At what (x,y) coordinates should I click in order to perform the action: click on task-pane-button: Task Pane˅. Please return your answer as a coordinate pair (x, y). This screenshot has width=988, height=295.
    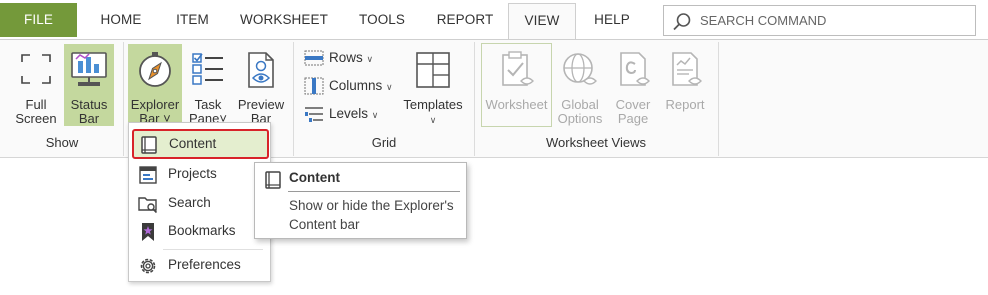
    Looking at the image, I should click on (208, 85).